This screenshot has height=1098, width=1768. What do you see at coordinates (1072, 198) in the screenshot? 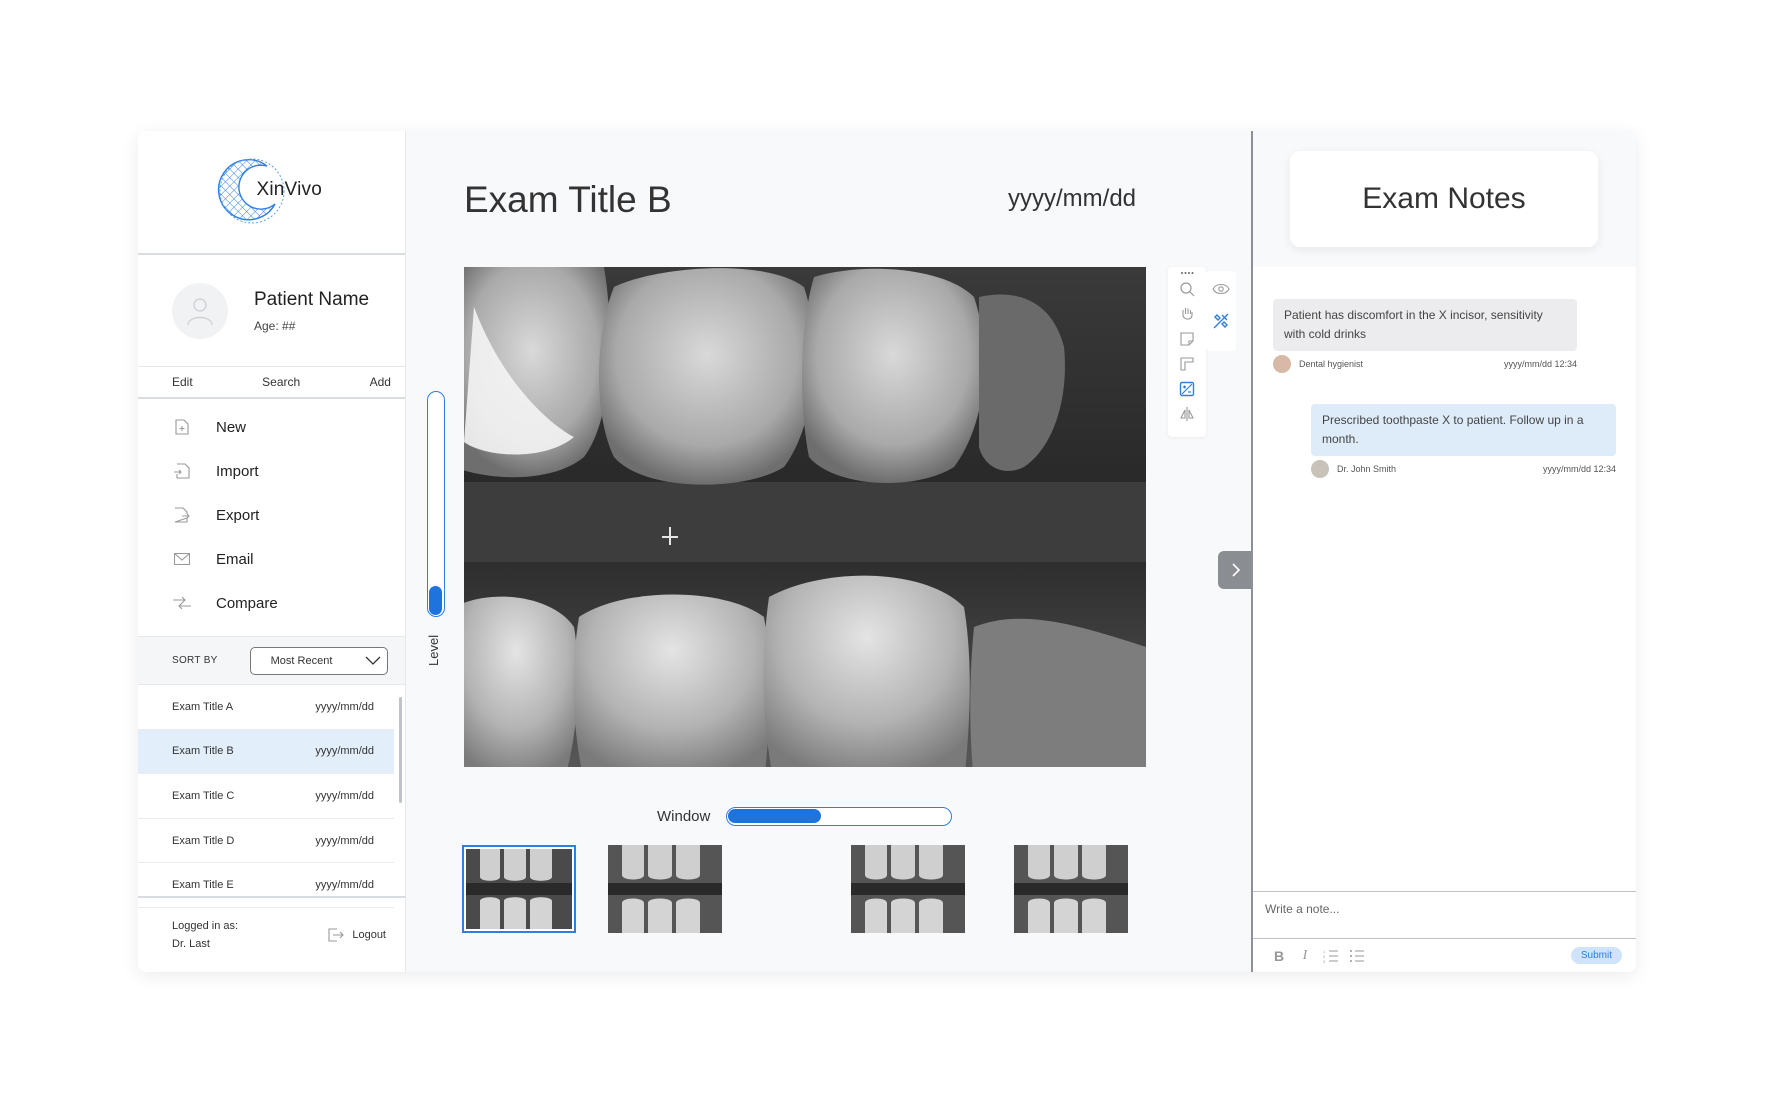
I see `exam-date: yyyy/mm/dd` at bounding box center [1072, 198].